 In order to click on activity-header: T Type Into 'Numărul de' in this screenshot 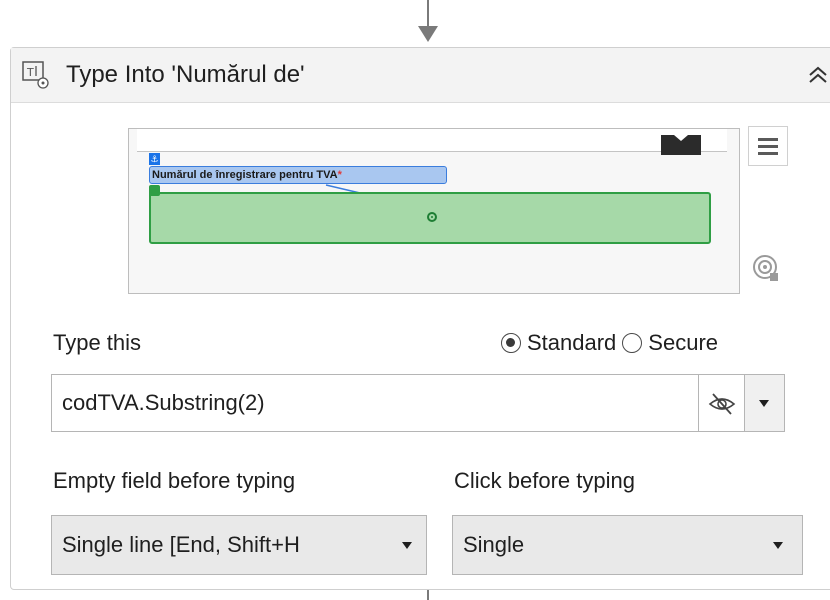, I will do `click(420, 75)`.